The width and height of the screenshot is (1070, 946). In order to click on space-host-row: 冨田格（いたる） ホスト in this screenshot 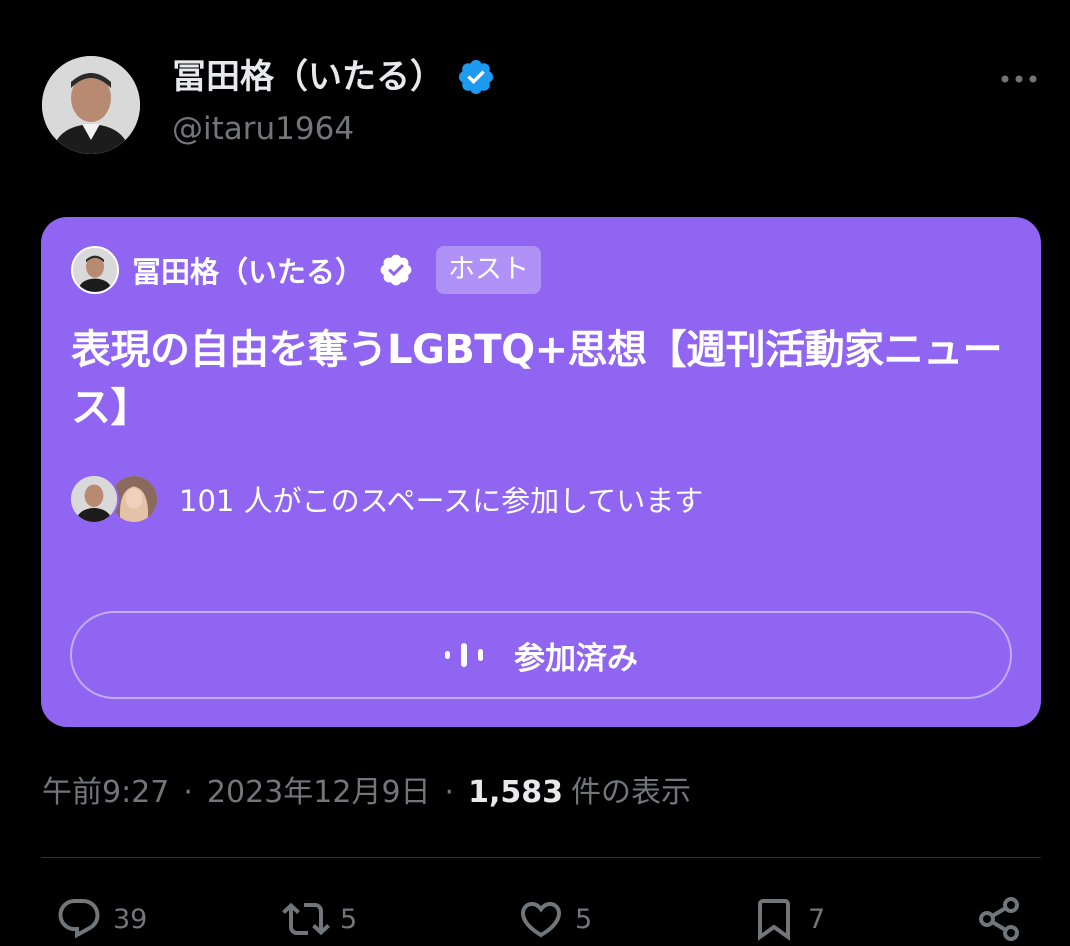, I will do `click(306, 270)`.